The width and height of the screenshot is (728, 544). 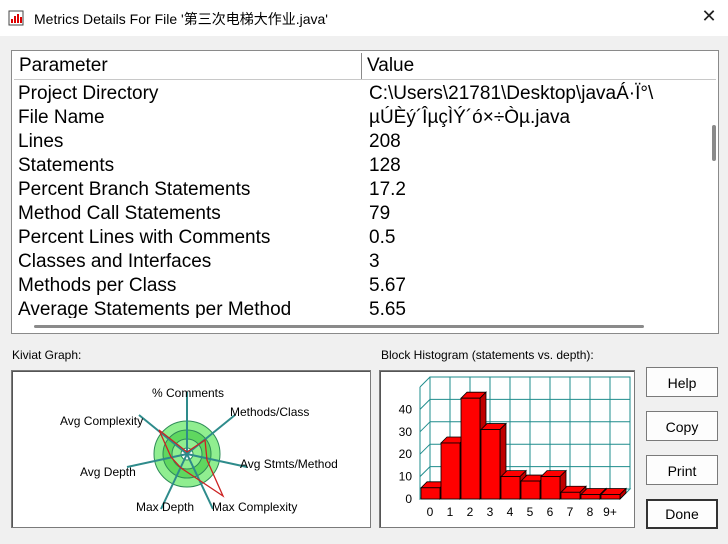 What do you see at coordinates (188, 66) in the screenshot?
I see `column-header-parameter: Parameter` at bounding box center [188, 66].